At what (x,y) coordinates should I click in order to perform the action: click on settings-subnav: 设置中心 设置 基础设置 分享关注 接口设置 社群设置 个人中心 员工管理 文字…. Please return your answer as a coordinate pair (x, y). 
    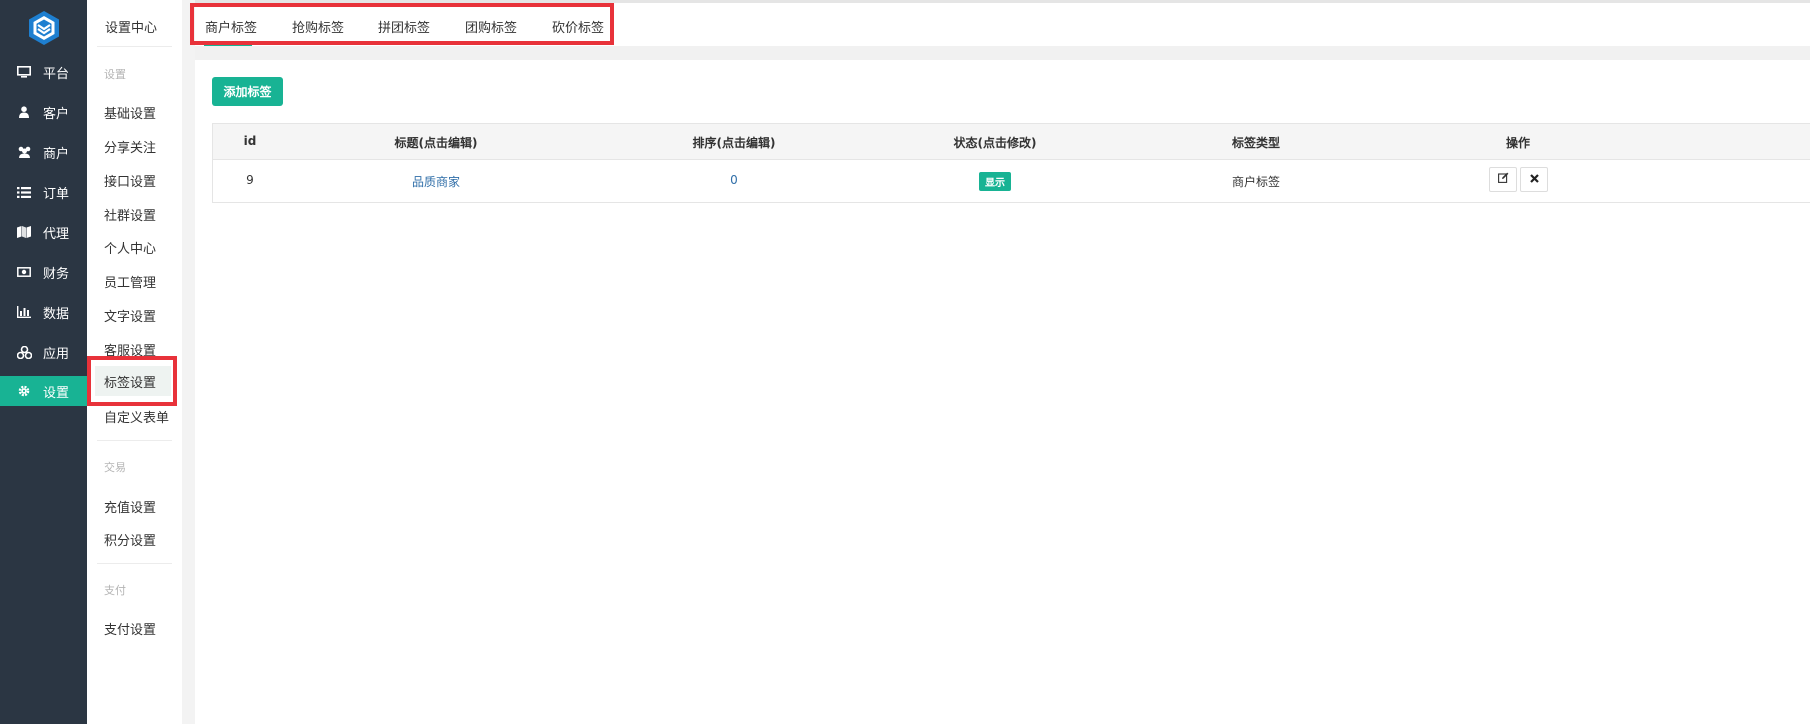
    Looking at the image, I should click on (134, 362).